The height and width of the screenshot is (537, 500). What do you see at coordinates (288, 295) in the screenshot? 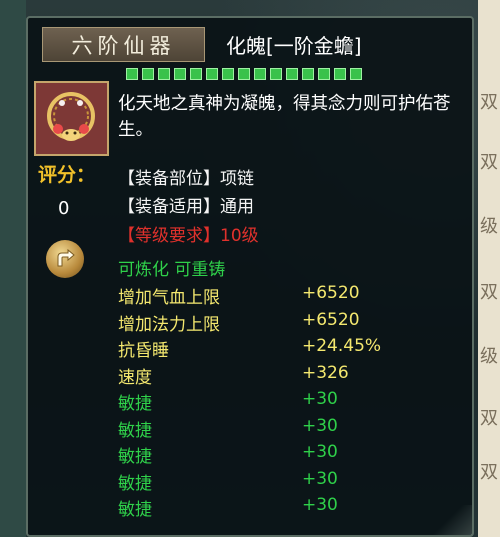
I see `stat-row: 增加气血上限 +6520` at bounding box center [288, 295].